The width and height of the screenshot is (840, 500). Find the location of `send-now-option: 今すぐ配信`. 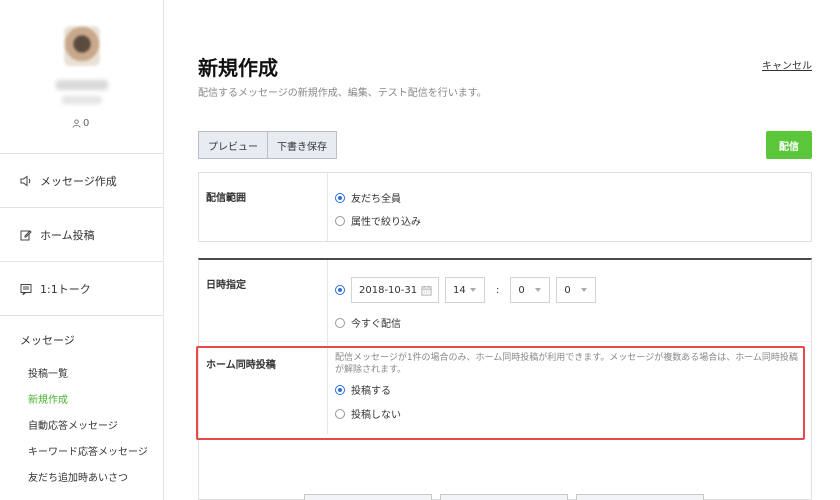

send-now-option: 今すぐ配信 is located at coordinates (573, 322).